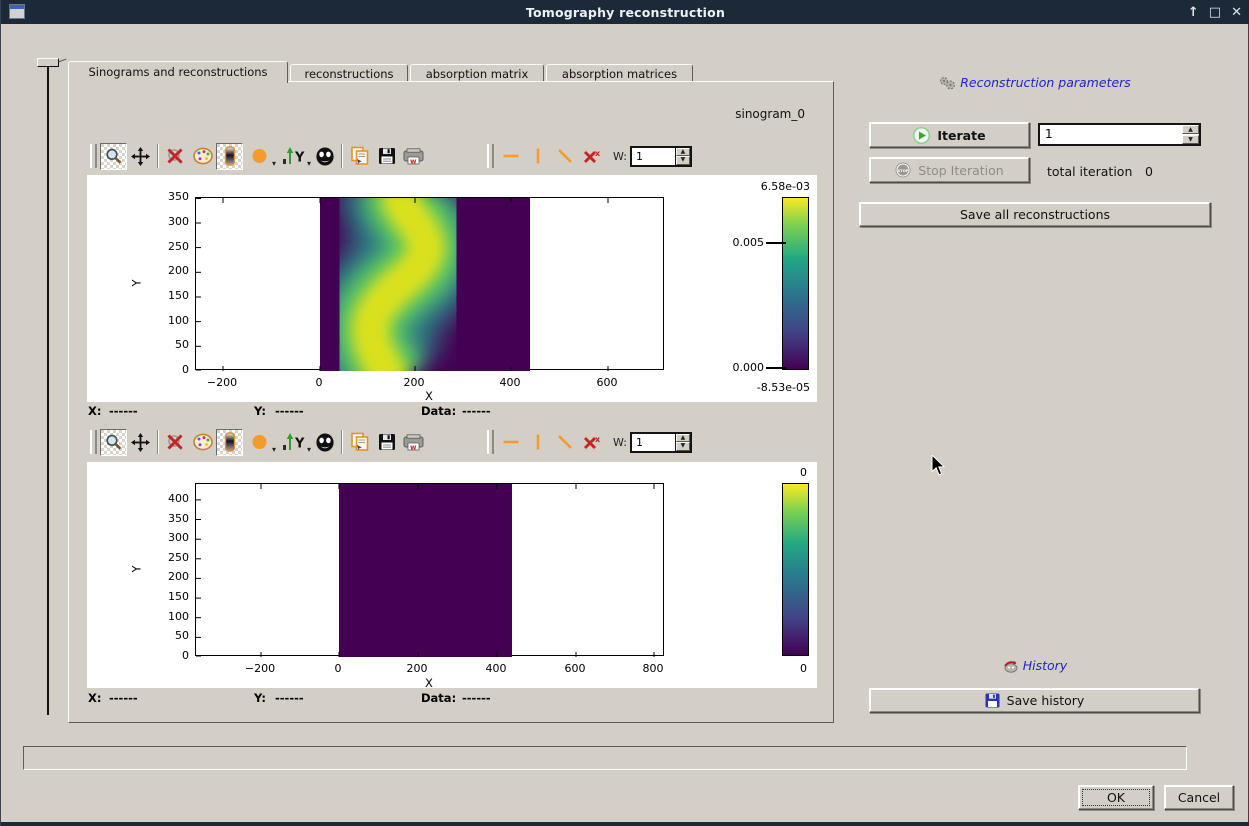  Describe the element at coordinates (48, 62) in the screenshot. I see `slider-handle` at that location.